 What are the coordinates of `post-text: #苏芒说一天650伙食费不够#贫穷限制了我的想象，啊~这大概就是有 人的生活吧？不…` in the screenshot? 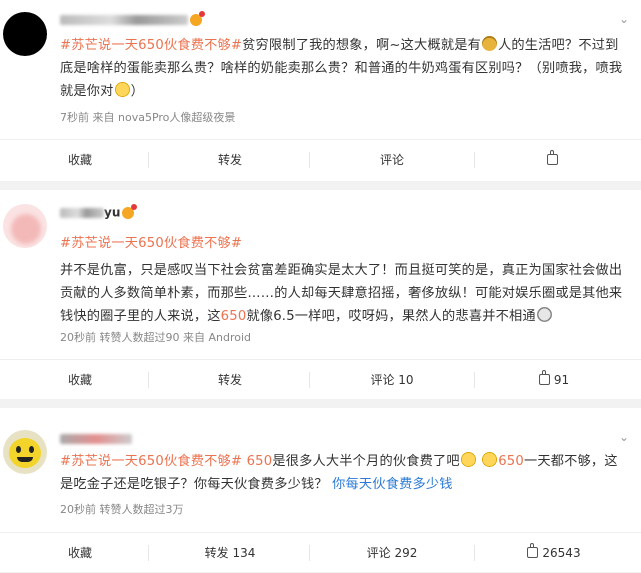 It's located at (344, 68).